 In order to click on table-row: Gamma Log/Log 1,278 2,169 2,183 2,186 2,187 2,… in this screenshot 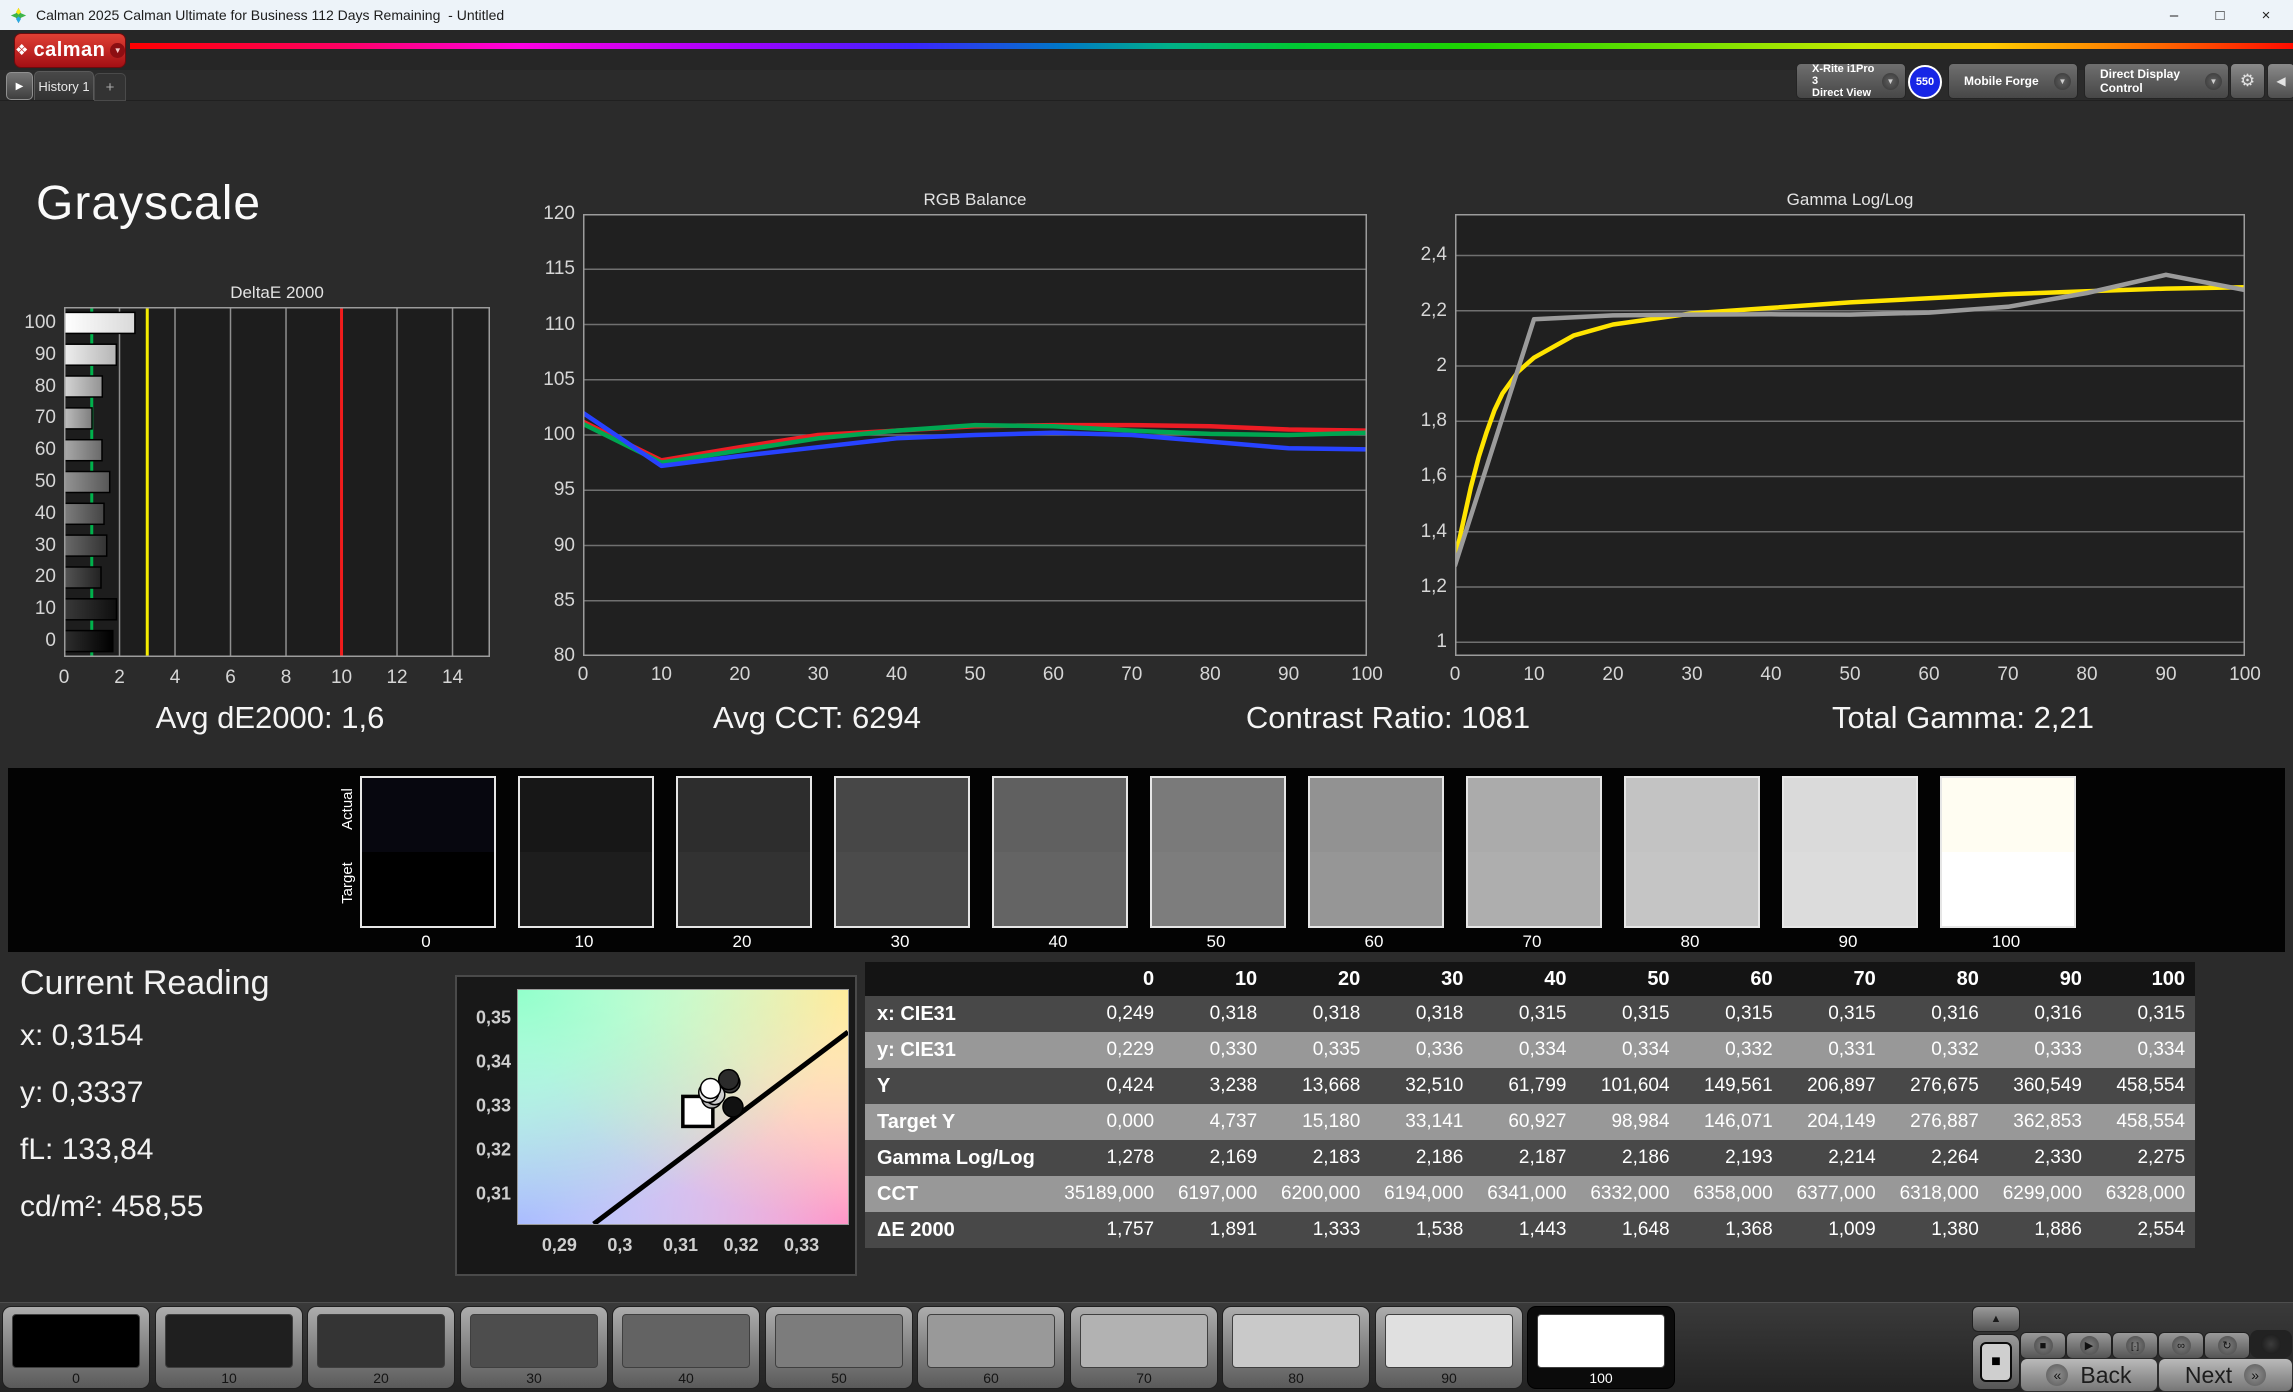, I will do `click(1530, 1158)`.